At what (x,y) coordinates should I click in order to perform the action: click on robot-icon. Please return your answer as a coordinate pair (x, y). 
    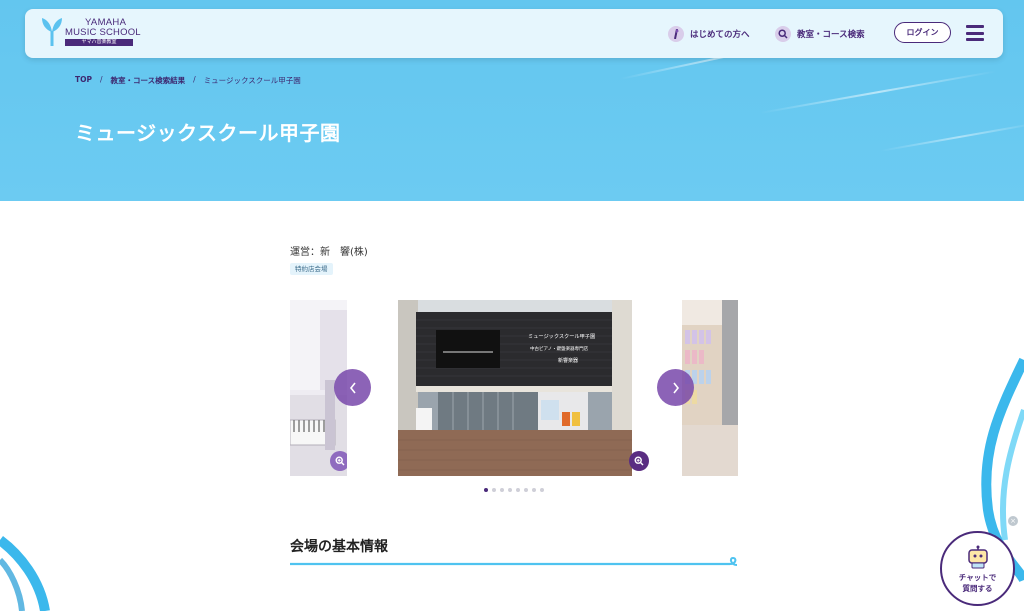
    Looking at the image, I should click on (977, 557).